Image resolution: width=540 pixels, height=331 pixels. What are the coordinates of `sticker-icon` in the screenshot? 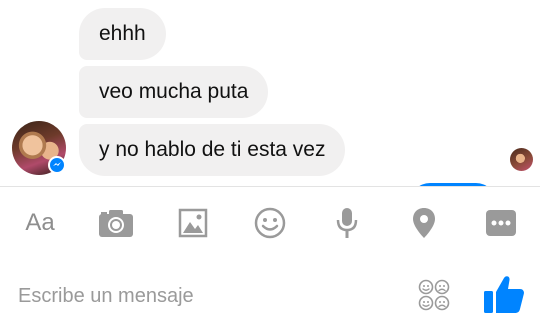 It's located at (434, 295).